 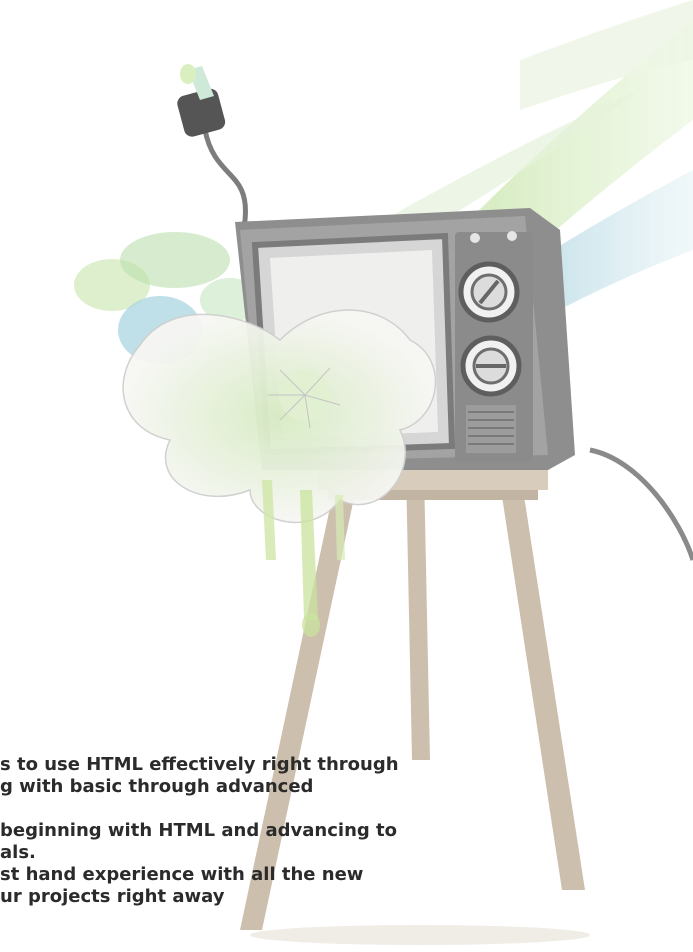 I want to click on promo-line-3: beginning with HTML and advancing to, so click(x=199, y=830).